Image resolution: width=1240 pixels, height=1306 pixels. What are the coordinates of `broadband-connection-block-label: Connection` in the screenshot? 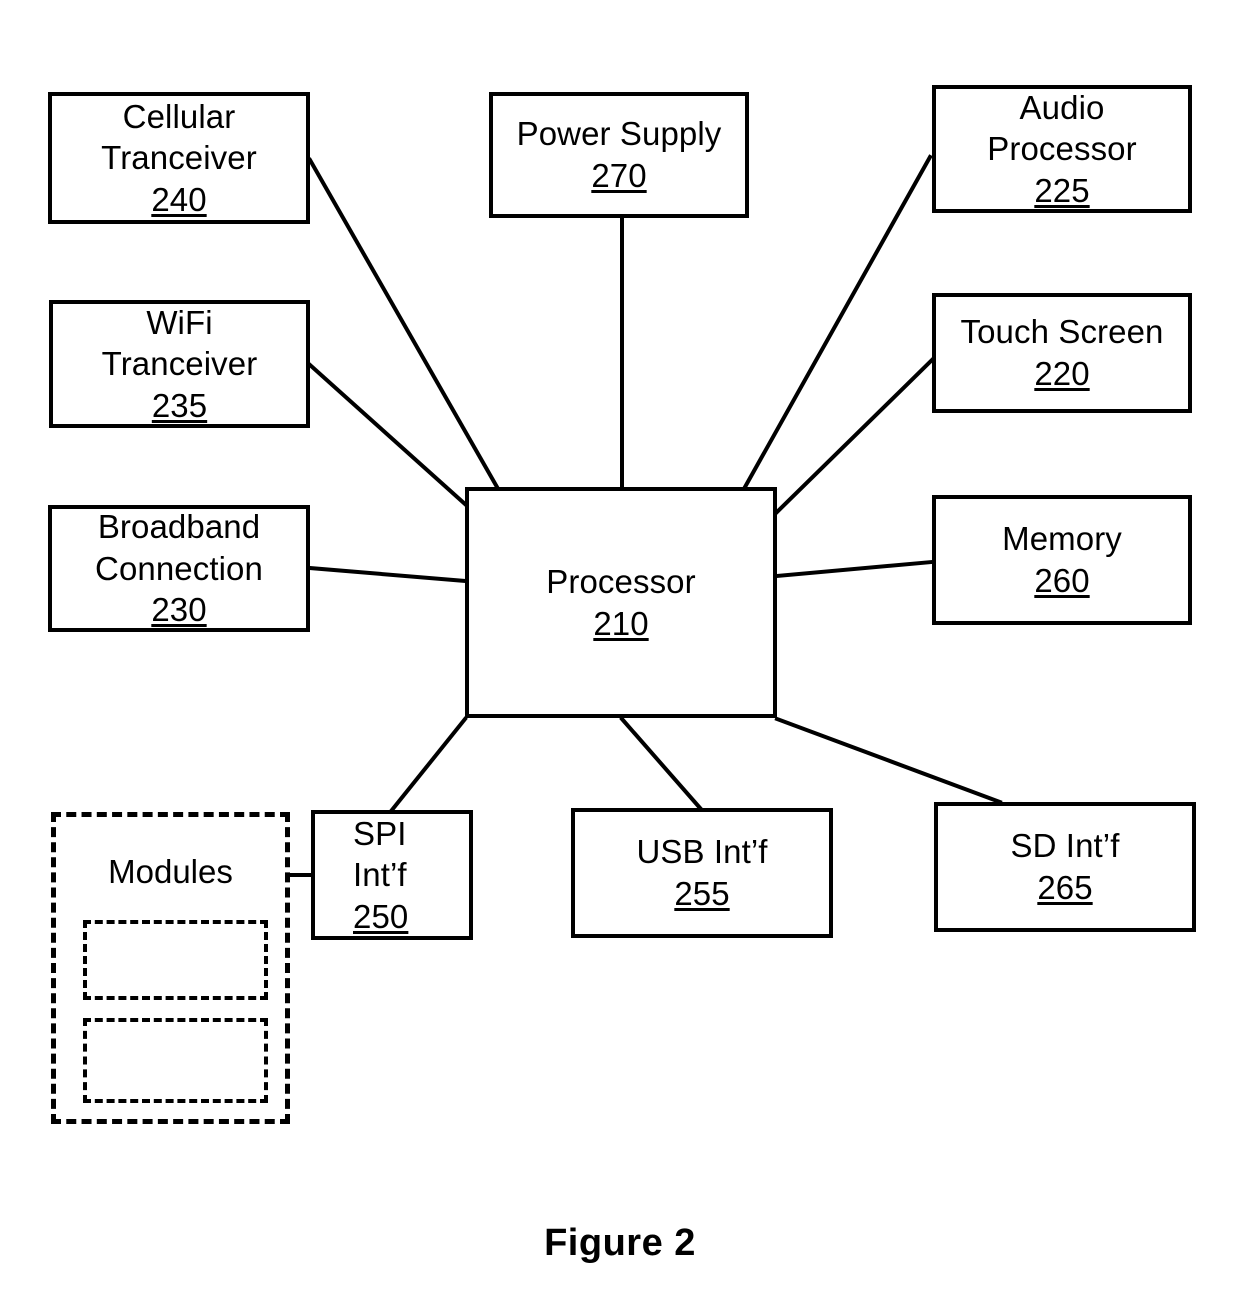 It's located at (179, 568).